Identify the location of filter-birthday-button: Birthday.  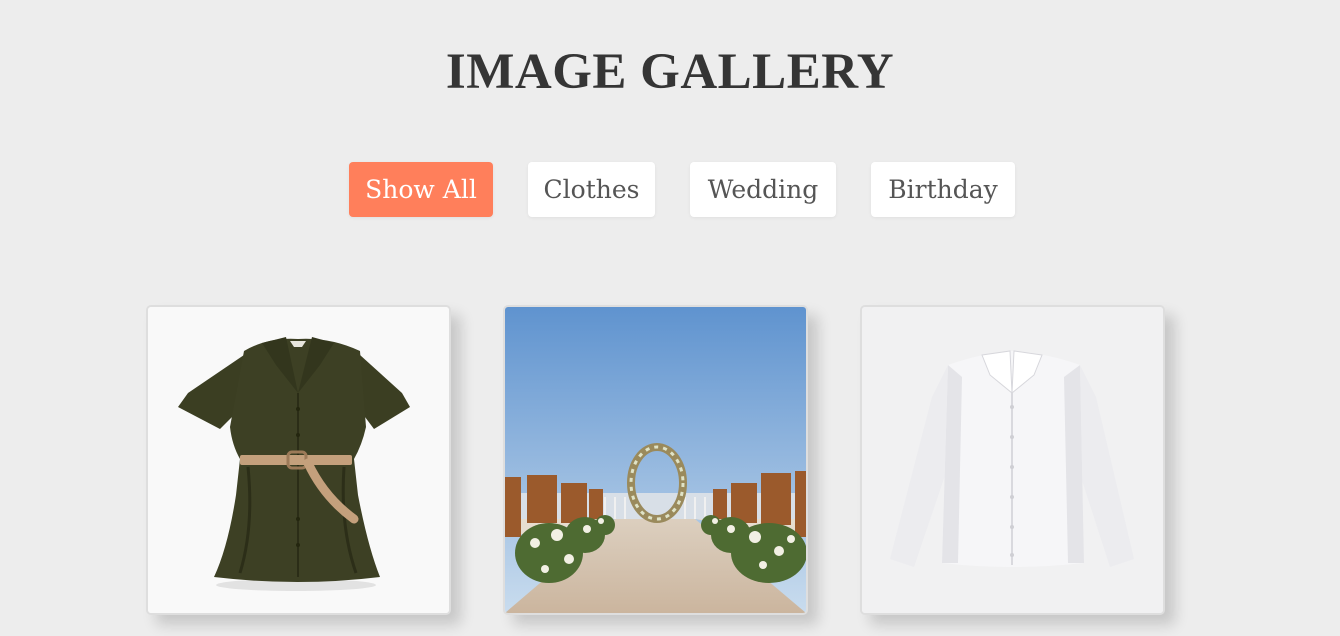
(943, 189).